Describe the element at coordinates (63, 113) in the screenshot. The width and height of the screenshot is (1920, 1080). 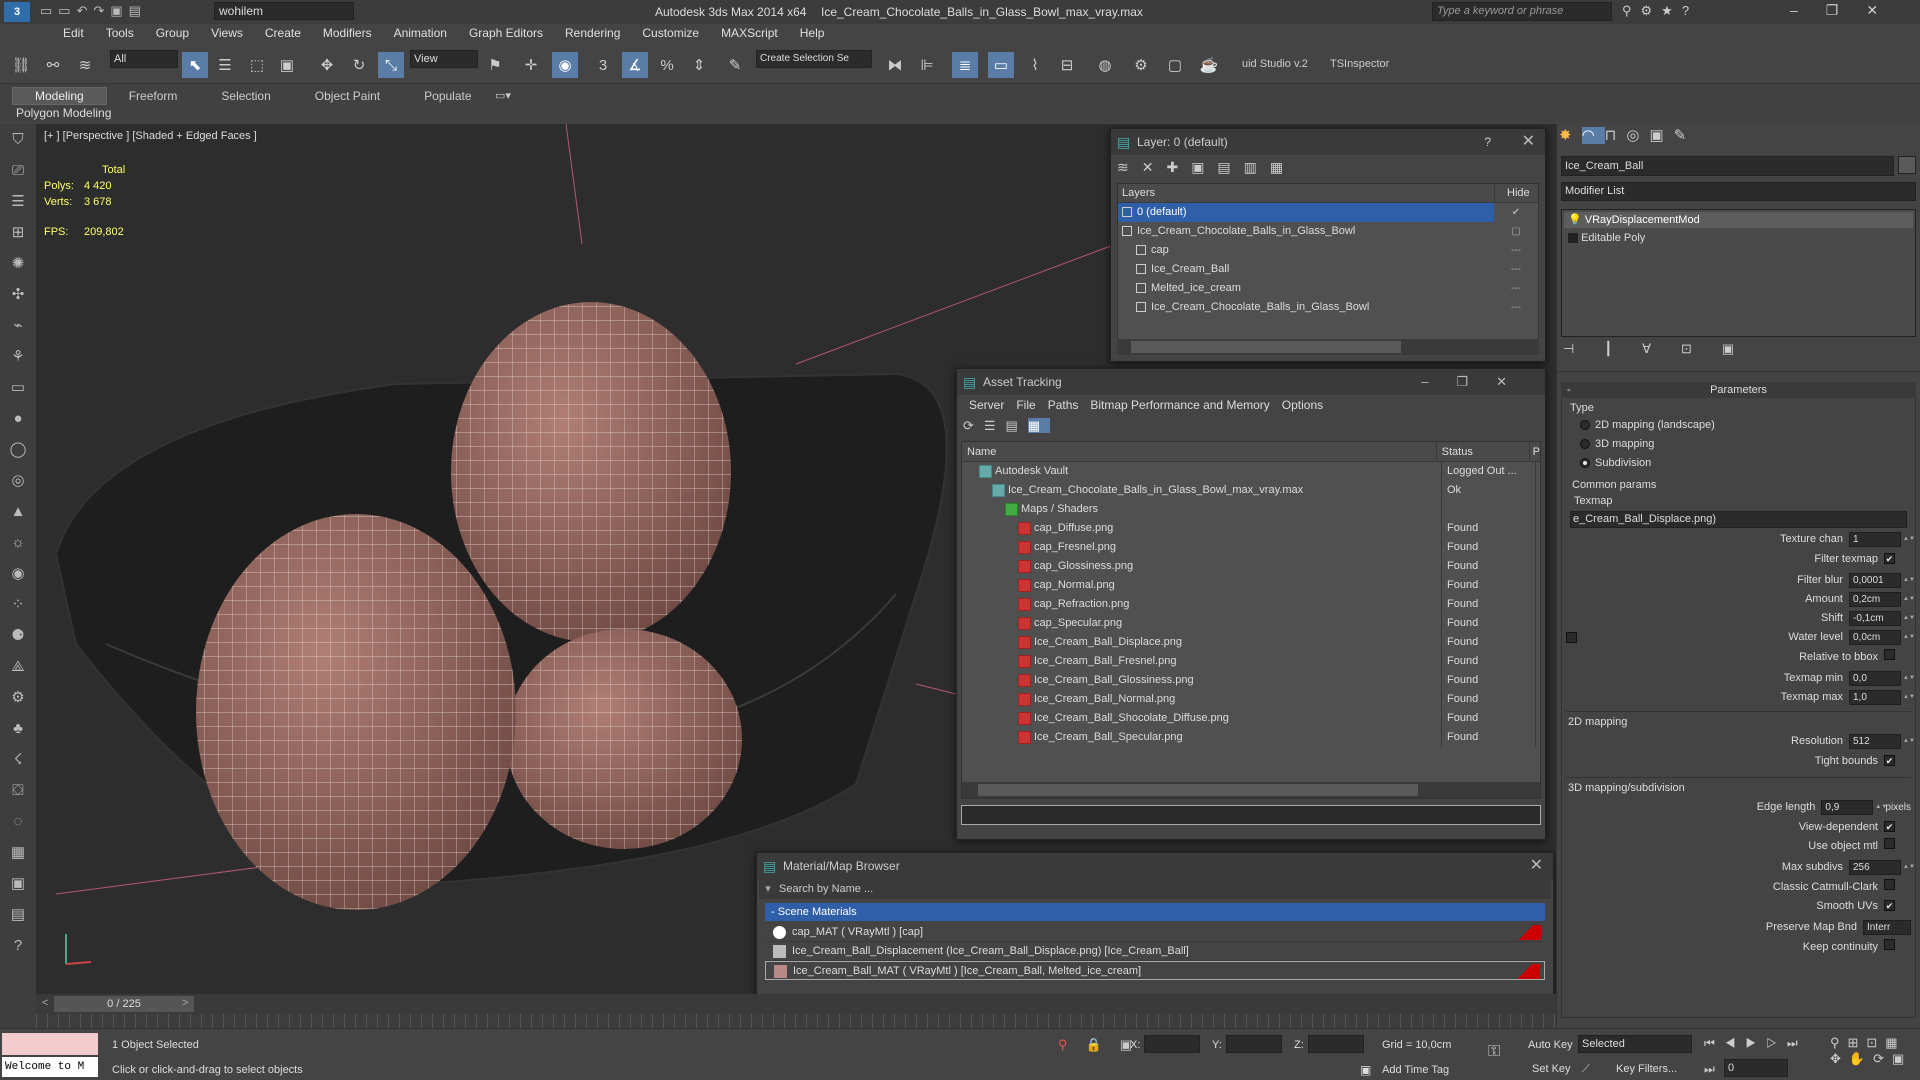
I see `ribbon-sub-panel: Polygon Modeling` at that location.